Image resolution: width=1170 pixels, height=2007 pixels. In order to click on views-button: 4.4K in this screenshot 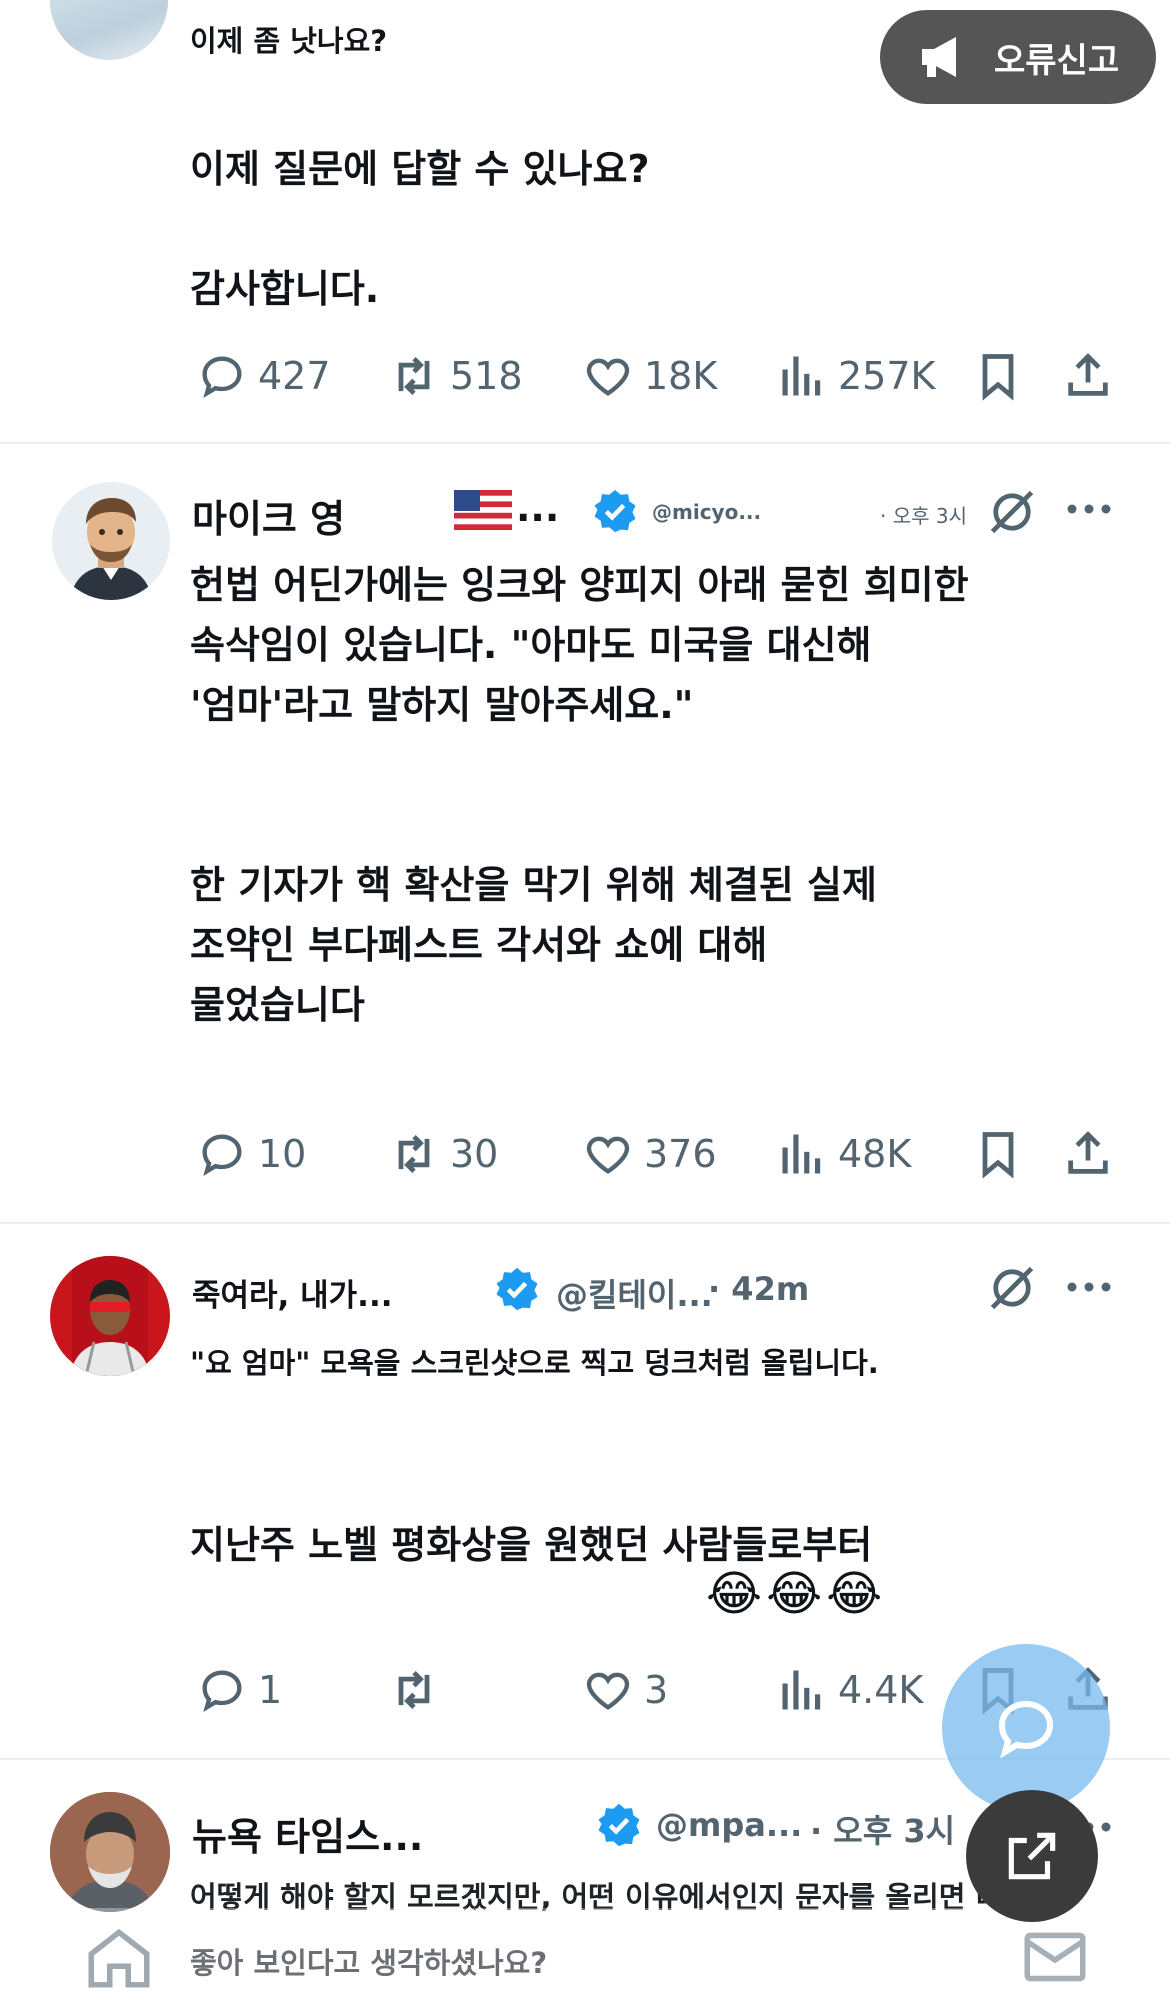, I will do `click(849, 1690)`.